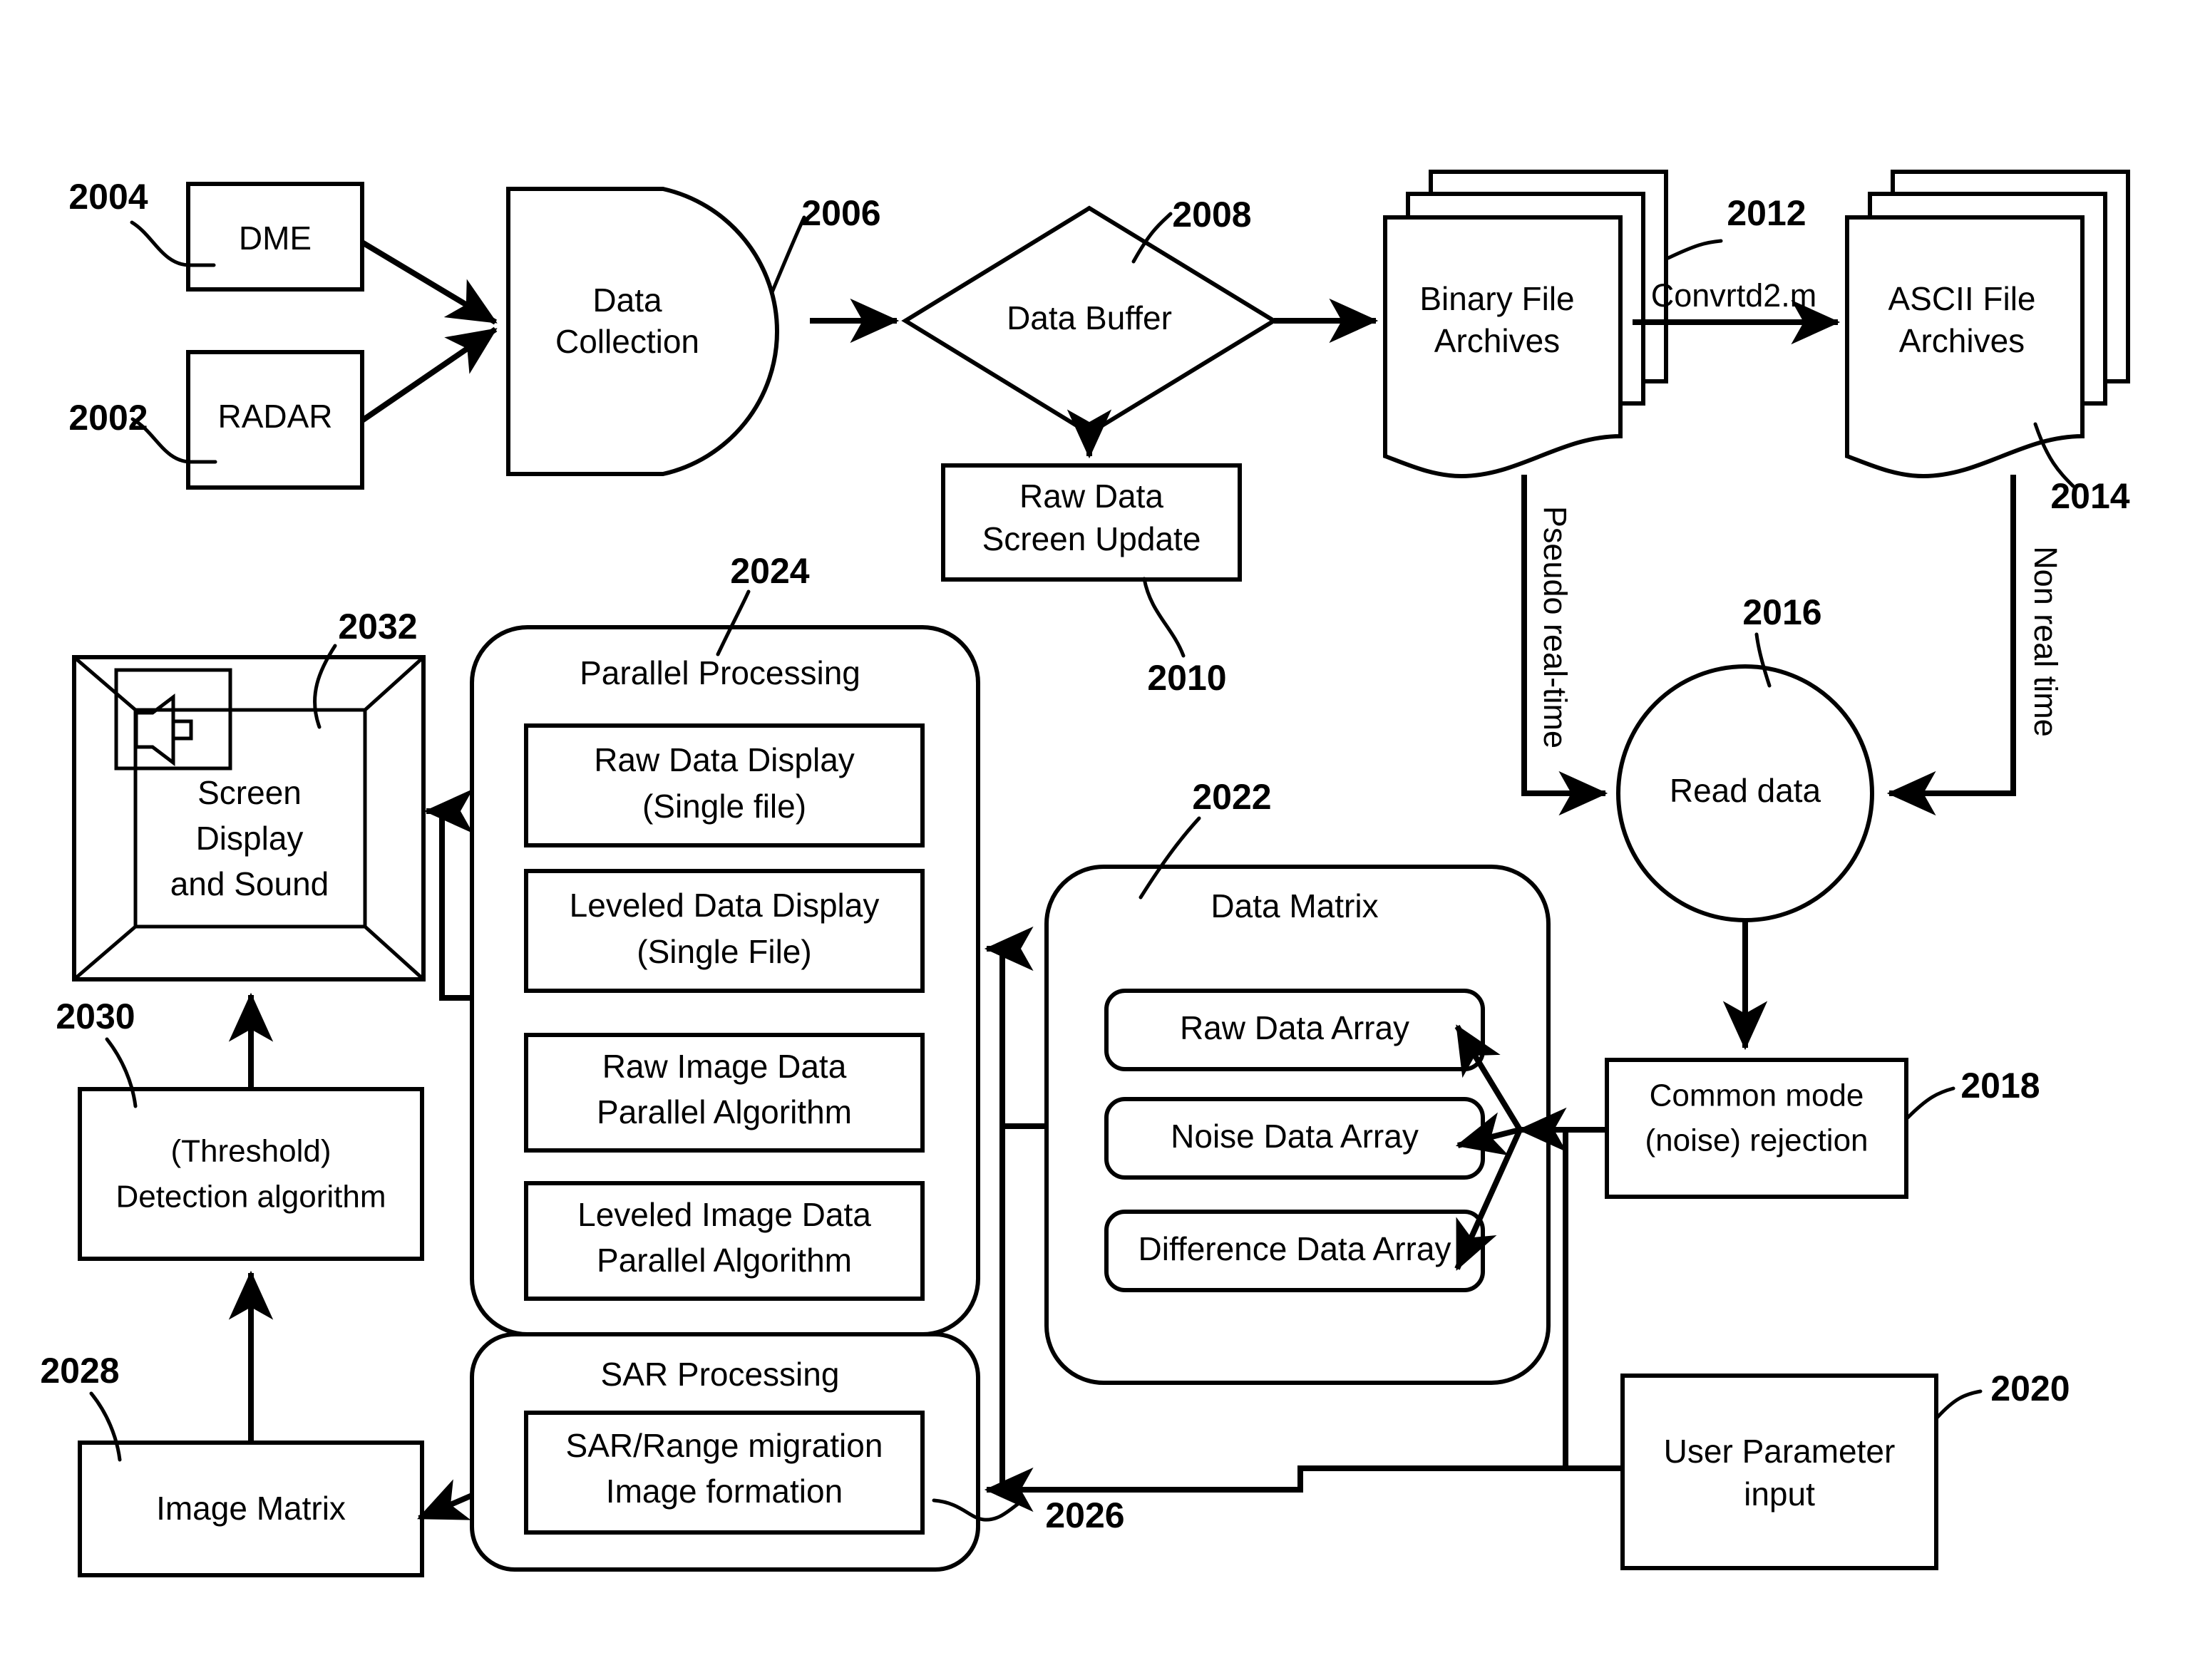 The image size is (2205, 1680). What do you see at coordinates (1303, 1488) in the screenshot?
I see `edge-user-parameter-to-sar` at bounding box center [1303, 1488].